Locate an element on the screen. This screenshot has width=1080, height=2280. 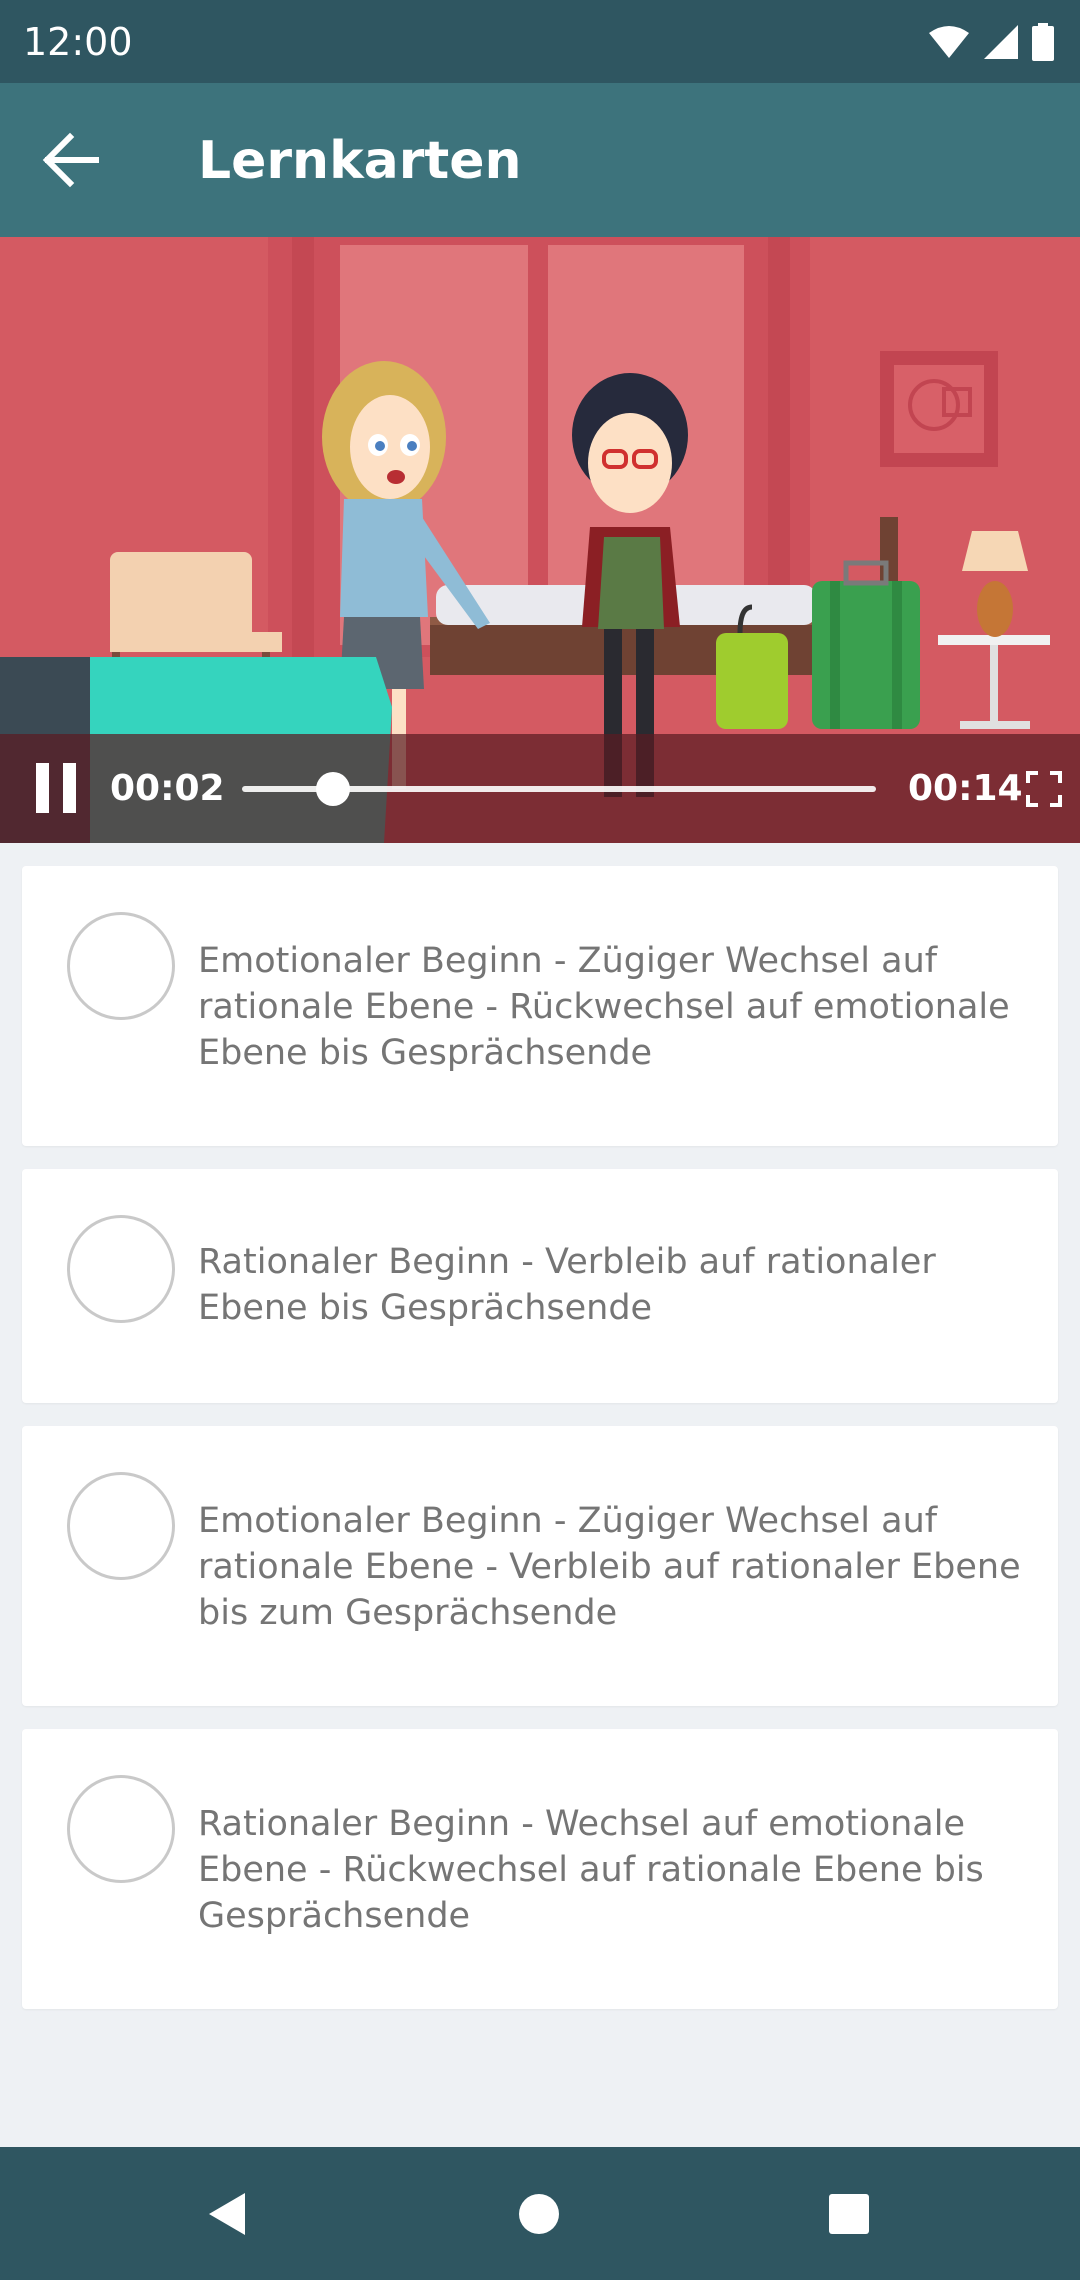
nav-home-button is located at coordinates (539, 2214).